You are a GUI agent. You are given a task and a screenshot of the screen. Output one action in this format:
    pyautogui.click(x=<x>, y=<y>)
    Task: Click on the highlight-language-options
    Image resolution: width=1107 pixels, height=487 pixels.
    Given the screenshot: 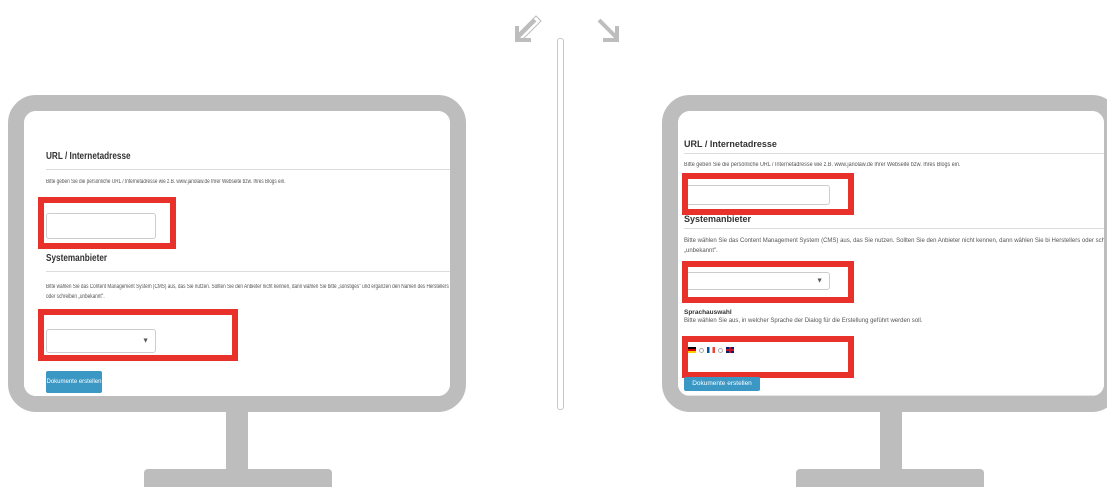 What is the action you would take?
    pyautogui.click(x=768, y=357)
    